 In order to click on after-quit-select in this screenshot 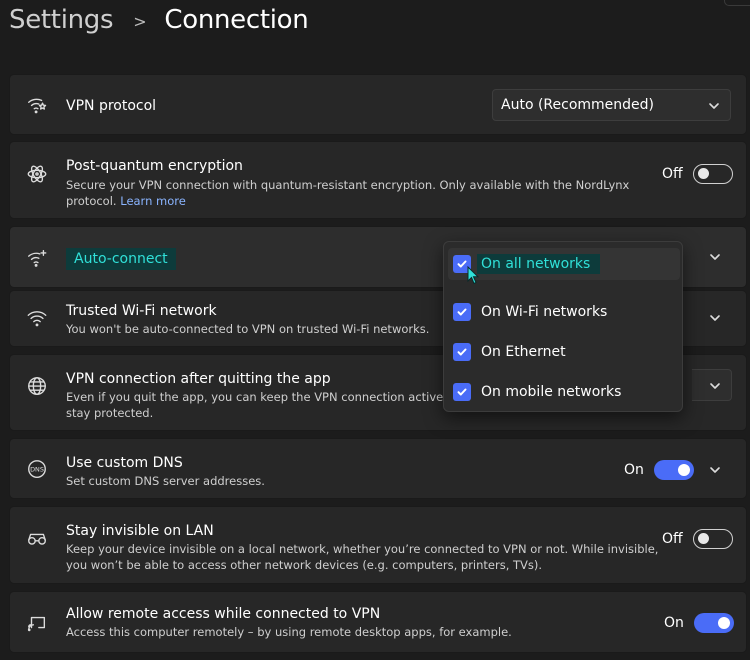, I will do `click(712, 385)`.